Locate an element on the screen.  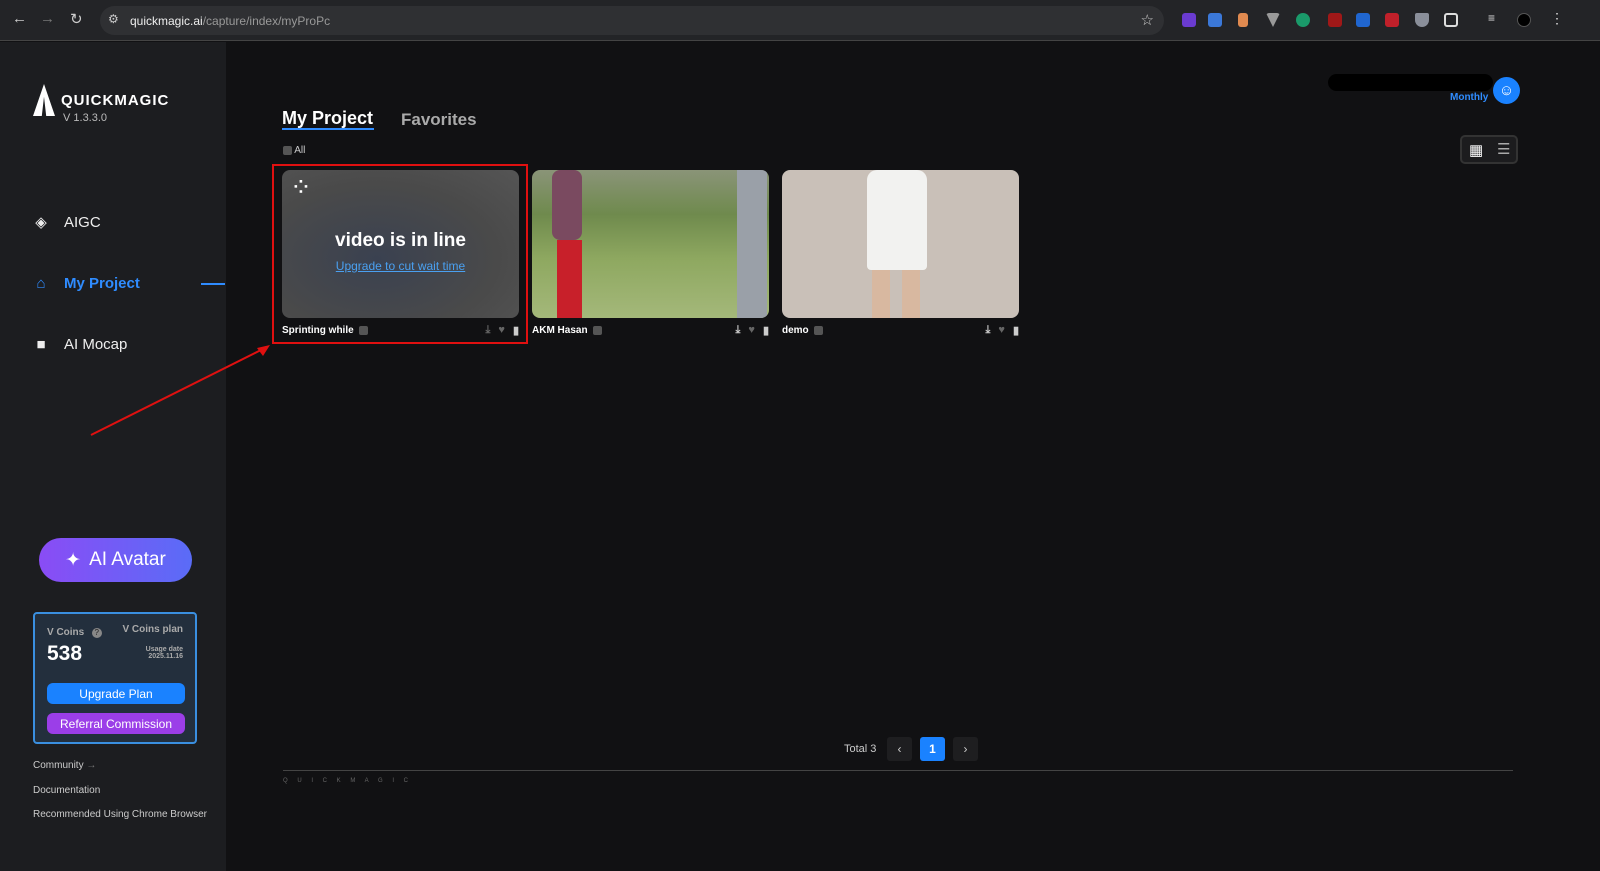
sidebar-item-aigc: ◈ AIGC is located at coordinates (66, 222).